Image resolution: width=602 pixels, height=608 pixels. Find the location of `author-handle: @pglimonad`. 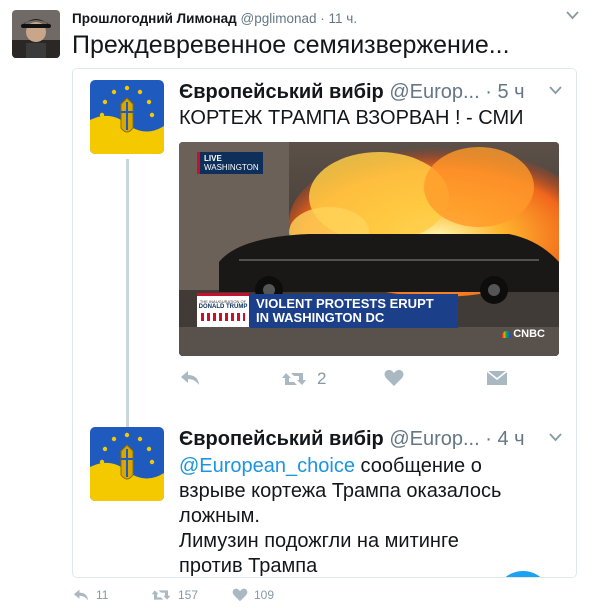

author-handle: @pglimonad is located at coordinates (279, 18).